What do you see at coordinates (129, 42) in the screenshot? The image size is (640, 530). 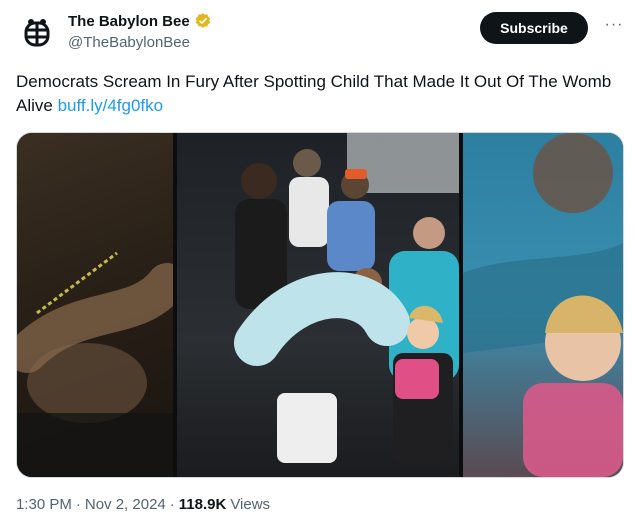 I see `handle: @TheBabylonBee` at bounding box center [129, 42].